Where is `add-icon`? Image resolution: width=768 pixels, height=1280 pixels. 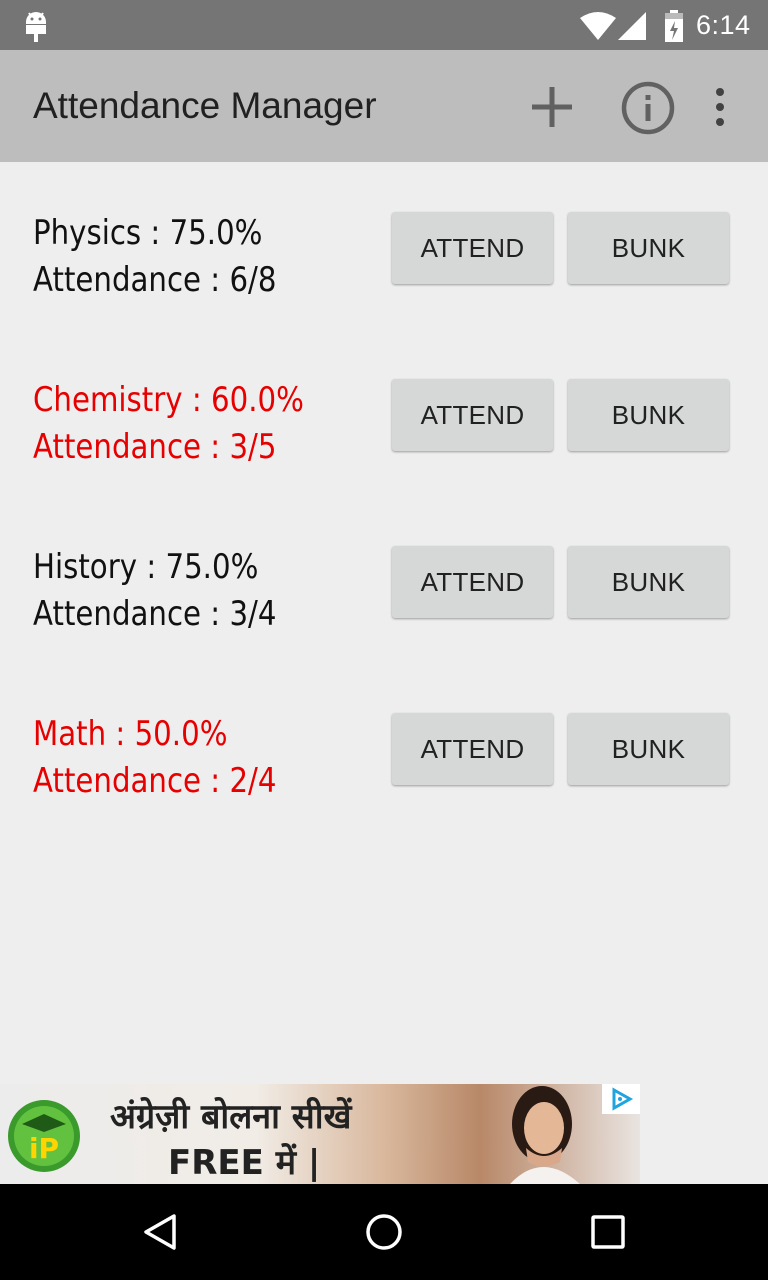
add-icon is located at coordinates (552, 107).